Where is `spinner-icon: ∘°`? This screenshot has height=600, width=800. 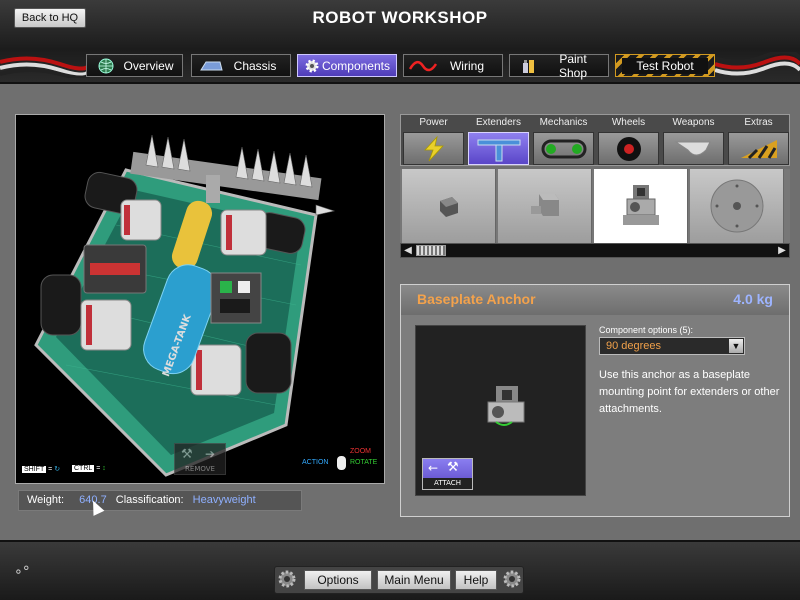 spinner-icon: ∘° is located at coordinates (22, 572).